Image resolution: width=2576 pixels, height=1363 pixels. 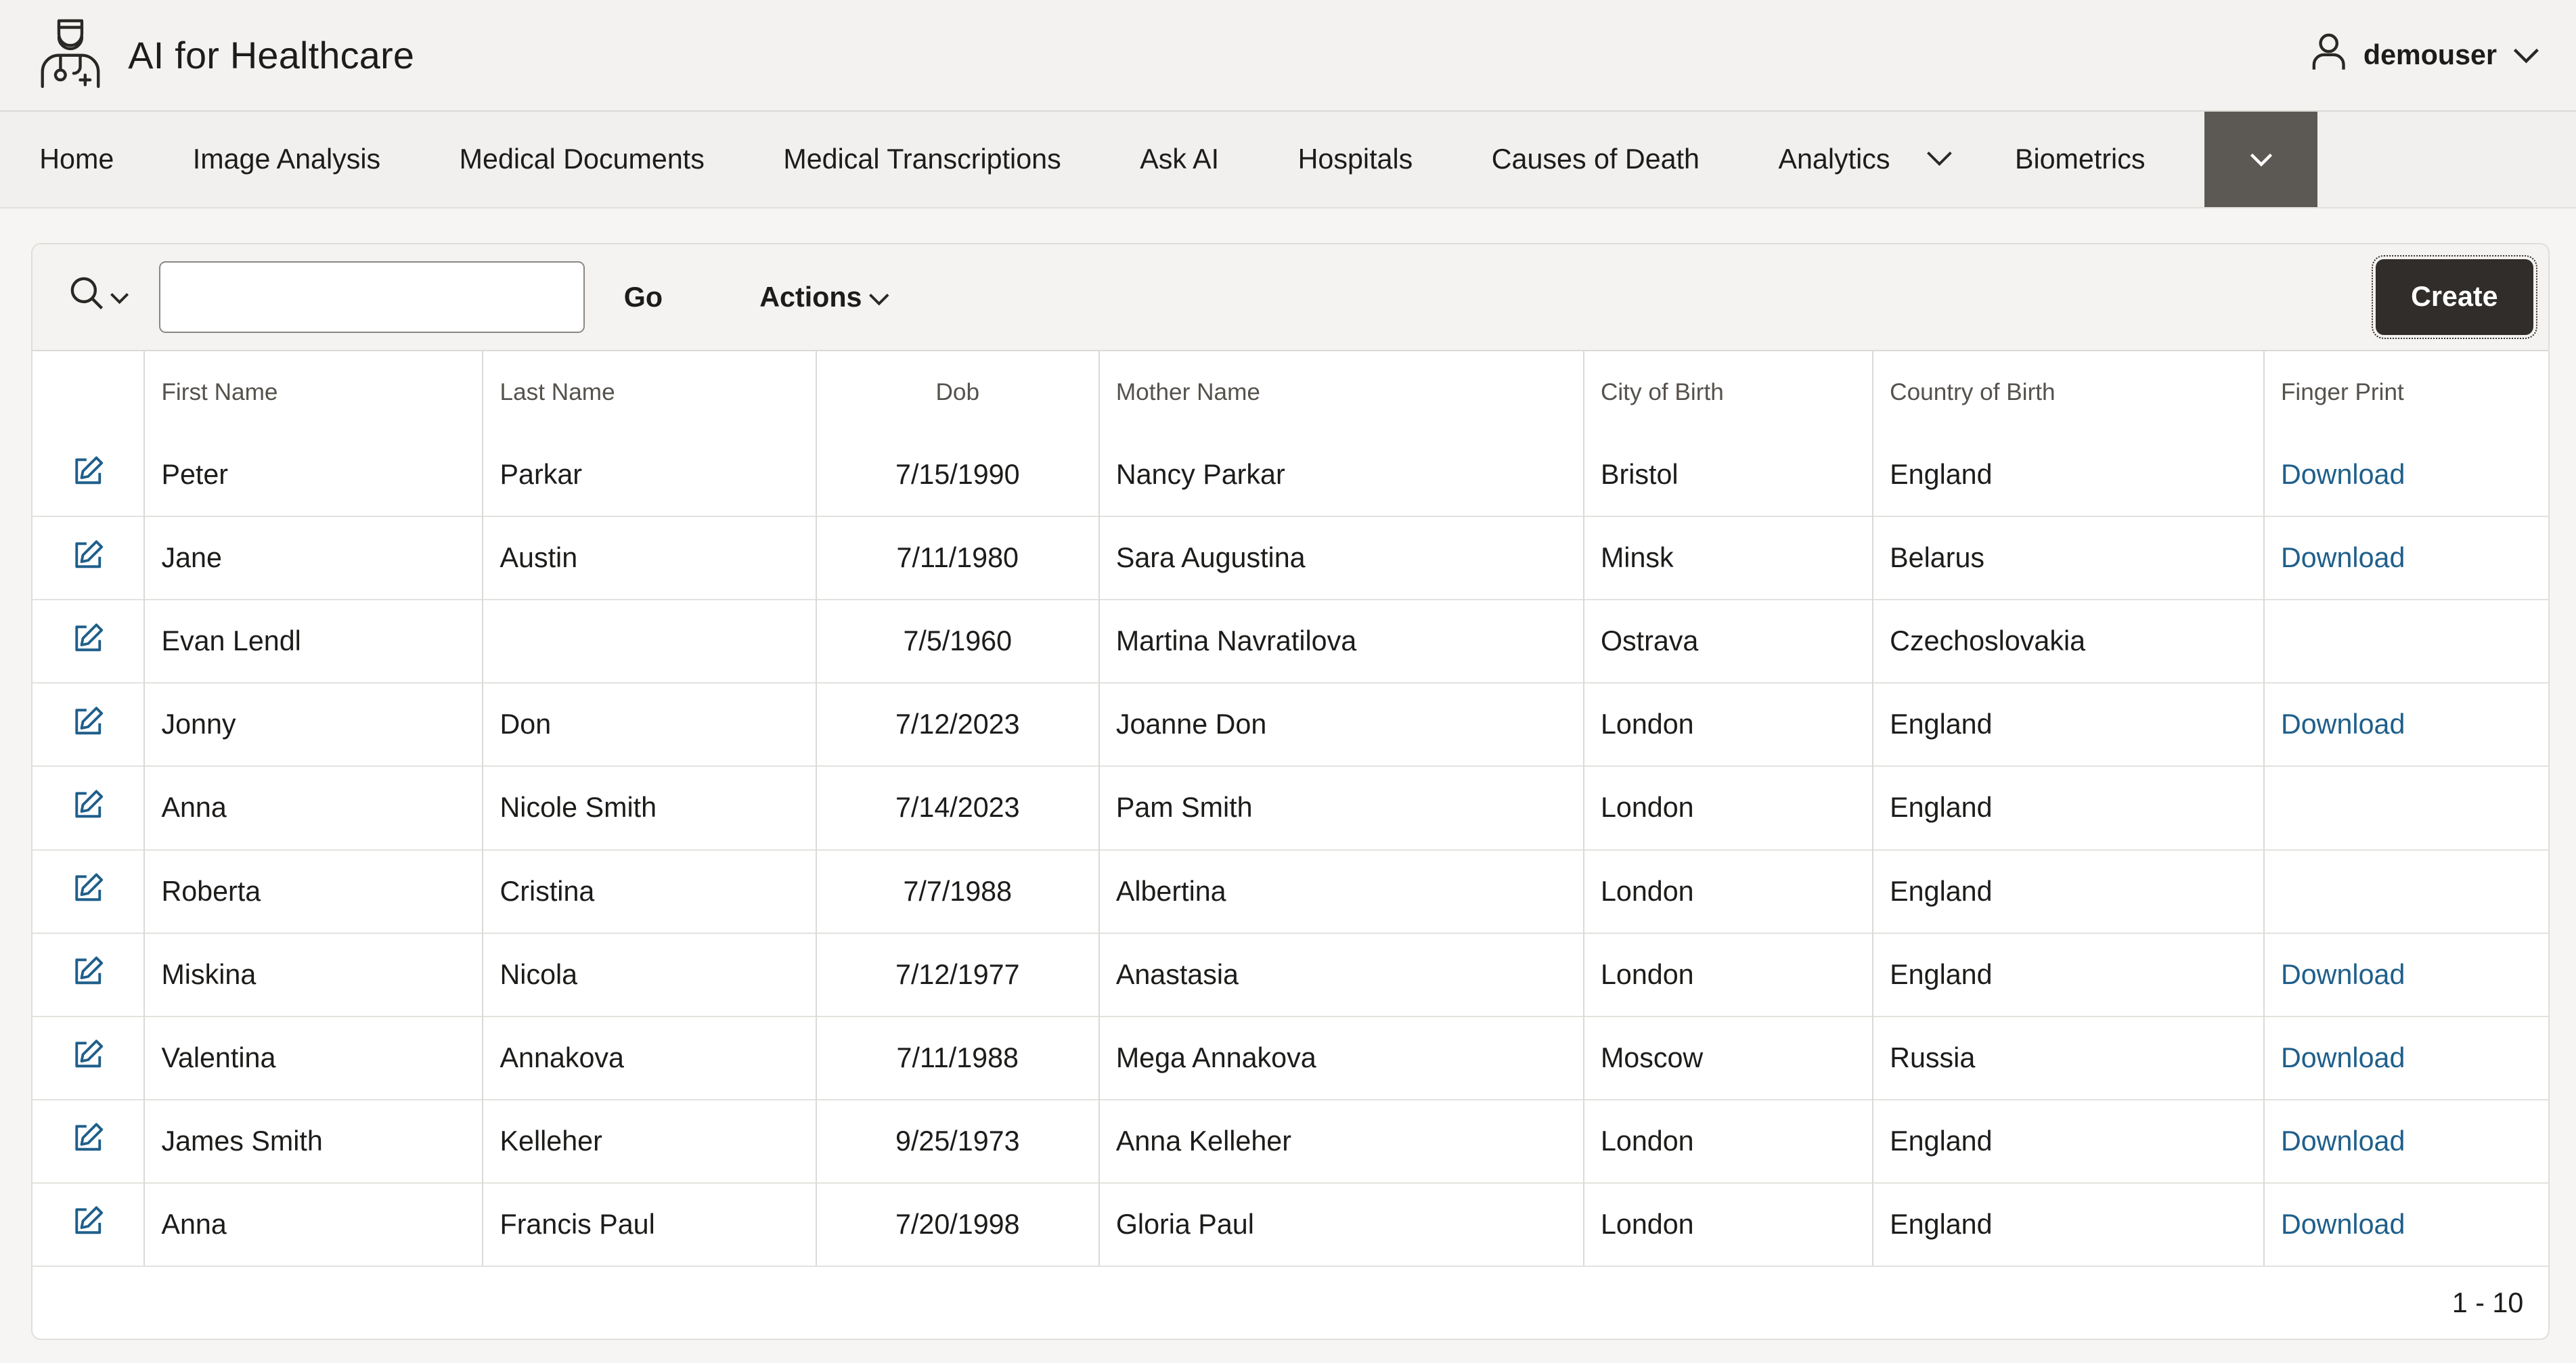 What do you see at coordinates (643, 297) in the screenshot?
I see `go-button: Go` at bounding box center [643, 297].